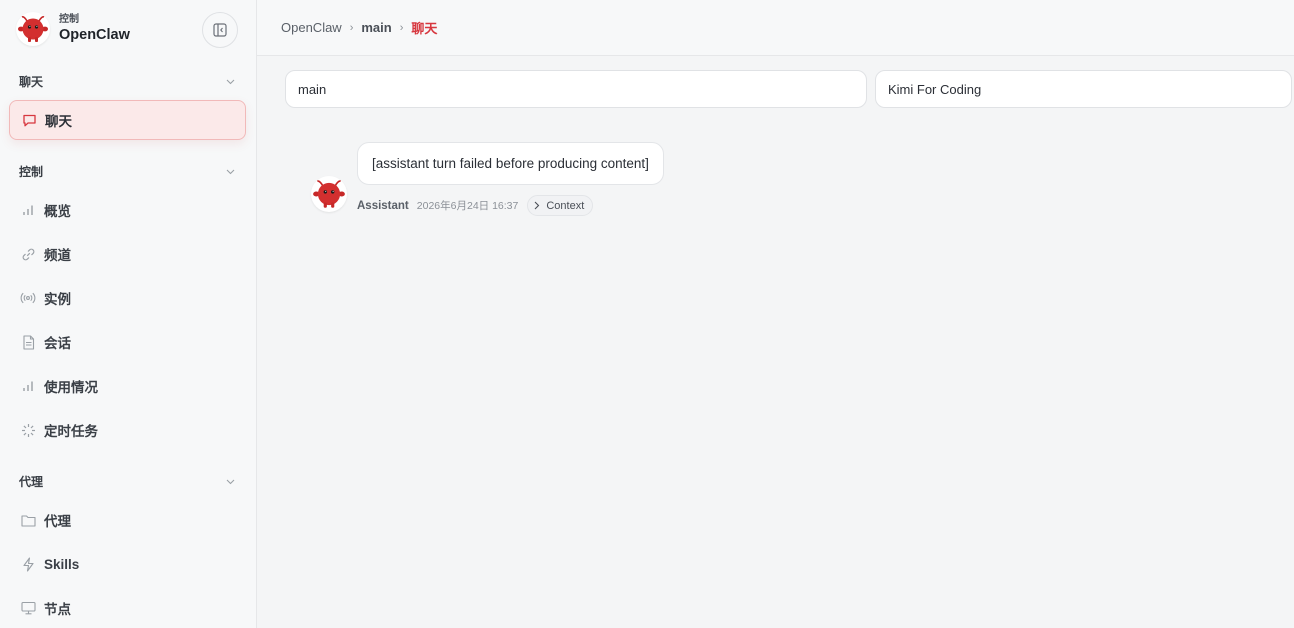  What do you see at coordinates (127, 210) in the screenshot?
I see `sidebar-item-overview: 概览` at bounding box center [127, 210].